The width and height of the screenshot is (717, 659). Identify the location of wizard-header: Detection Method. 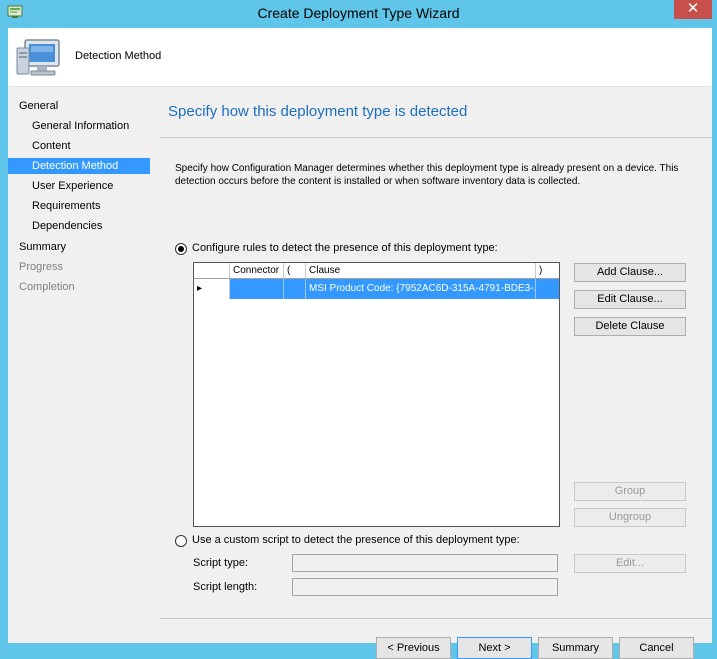
(360, 57).